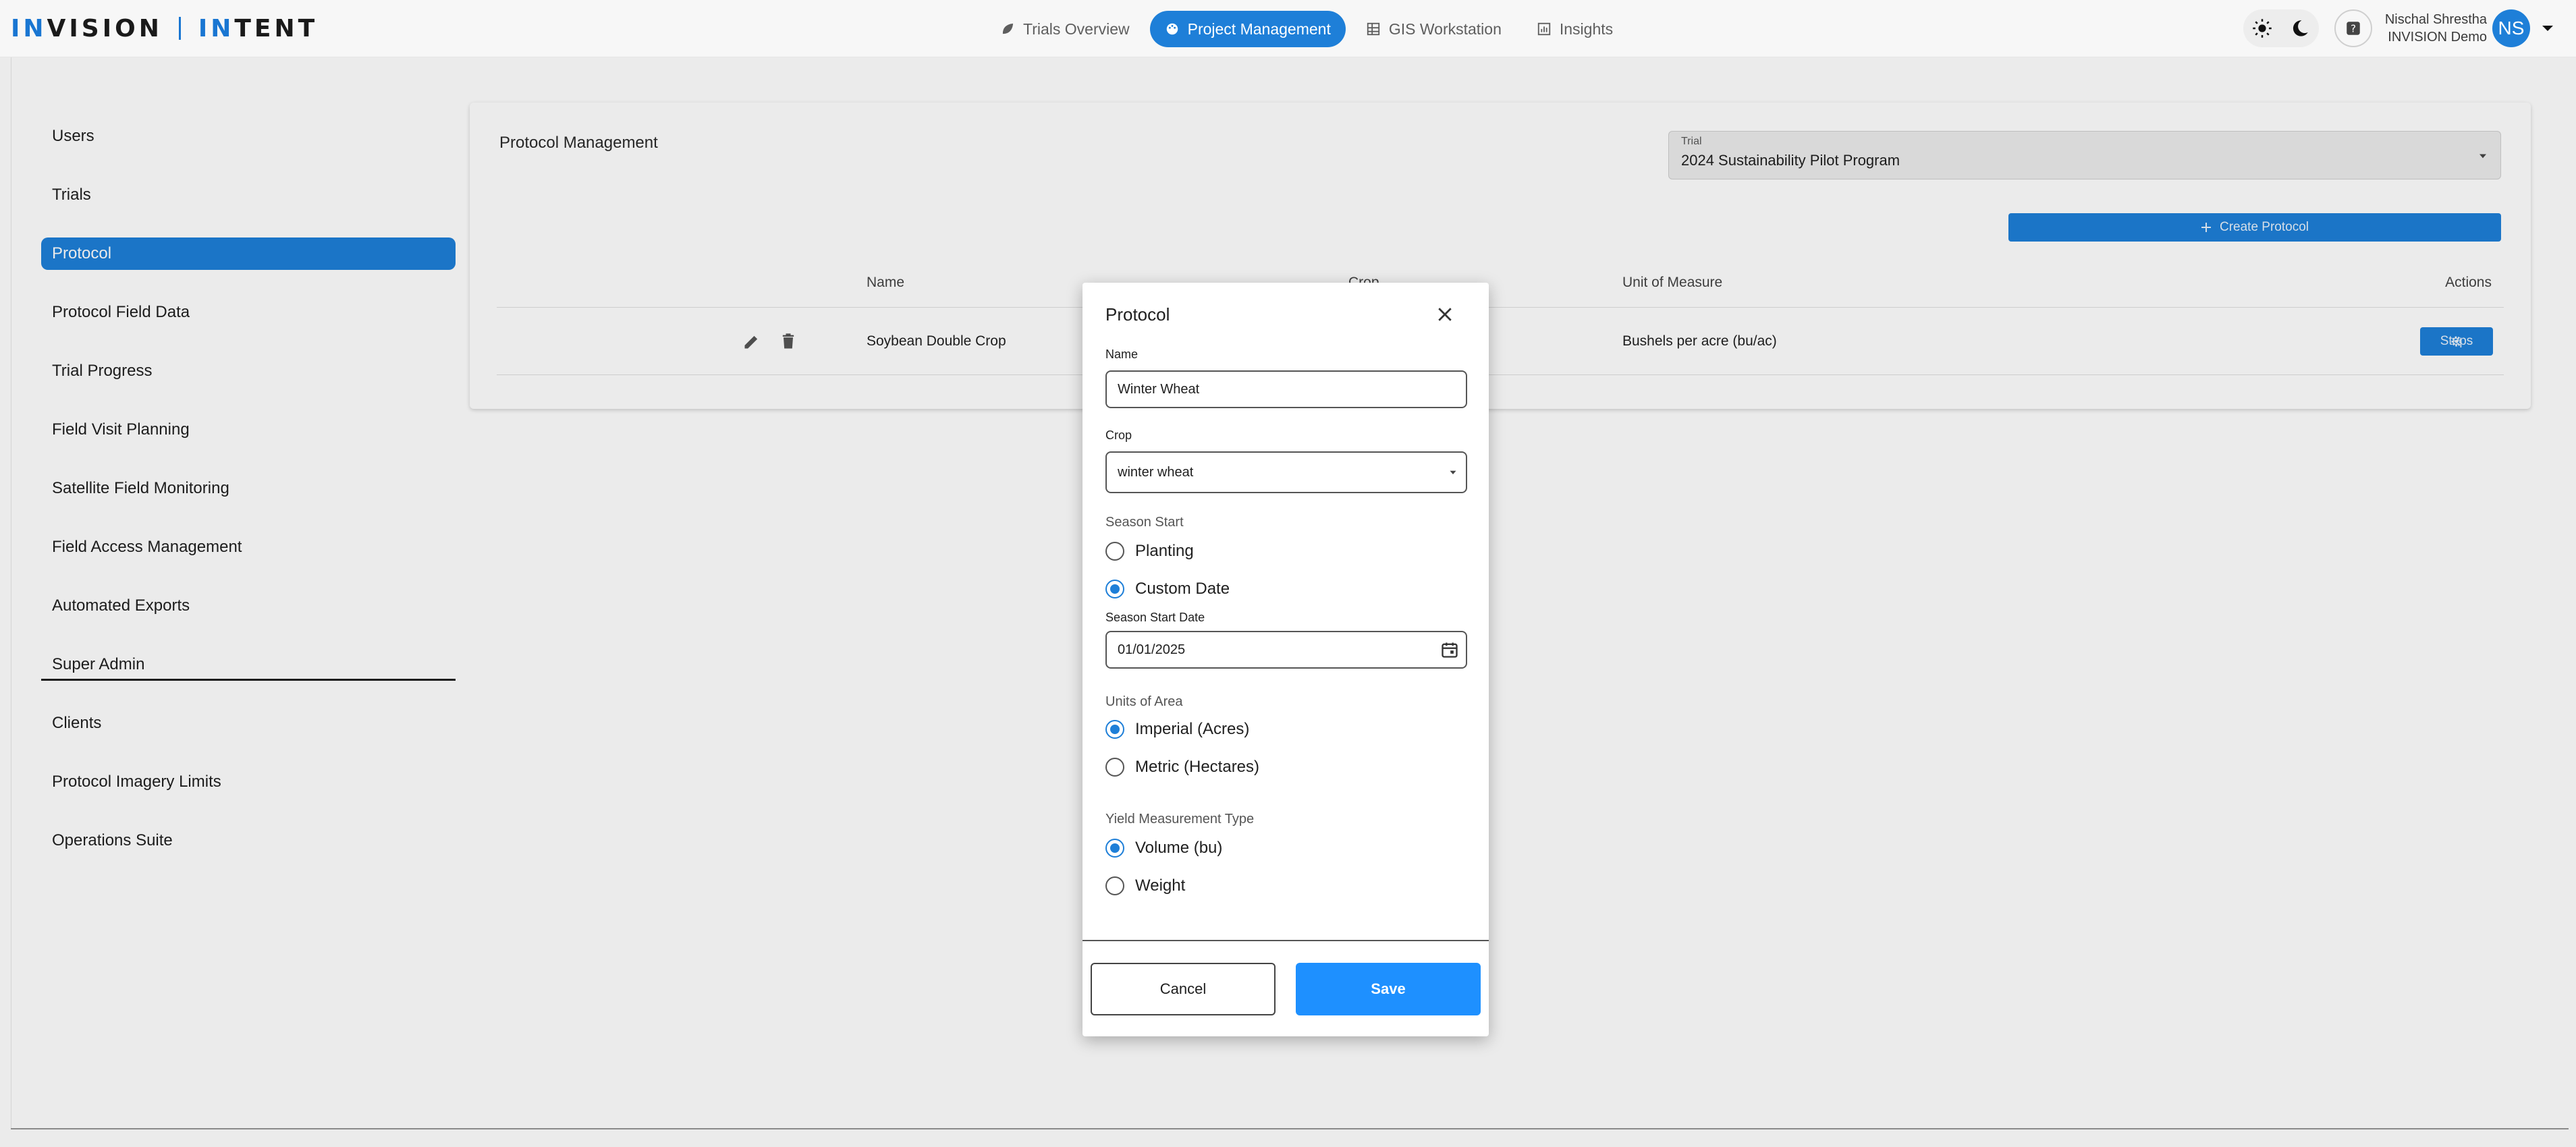  I want to click on logo-intent: INTENT, so click(258, 28).